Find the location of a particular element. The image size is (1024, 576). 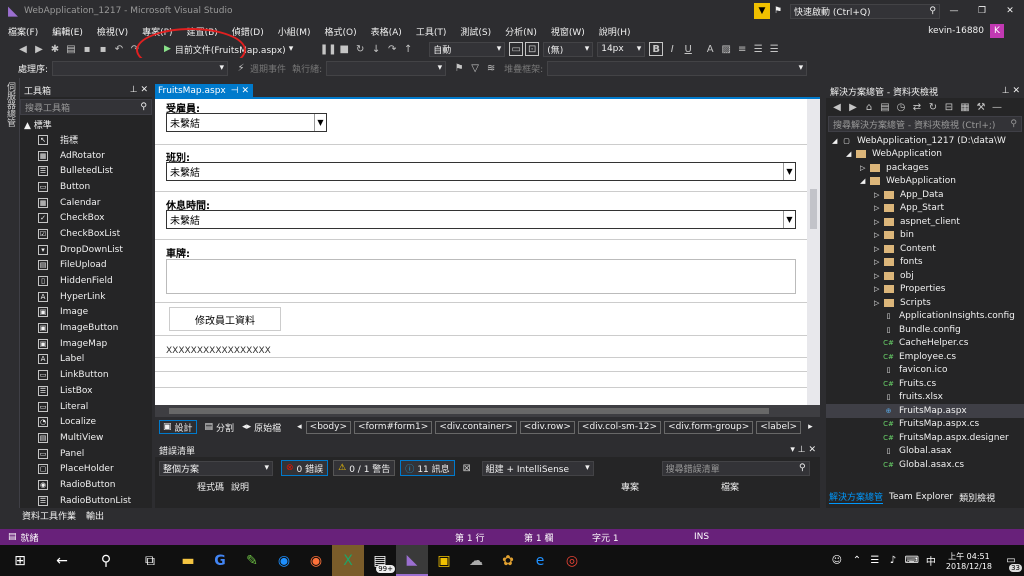

toolbox-search-input: 搜尋工具箱 ⚲ is located at coordinates (86, 107).